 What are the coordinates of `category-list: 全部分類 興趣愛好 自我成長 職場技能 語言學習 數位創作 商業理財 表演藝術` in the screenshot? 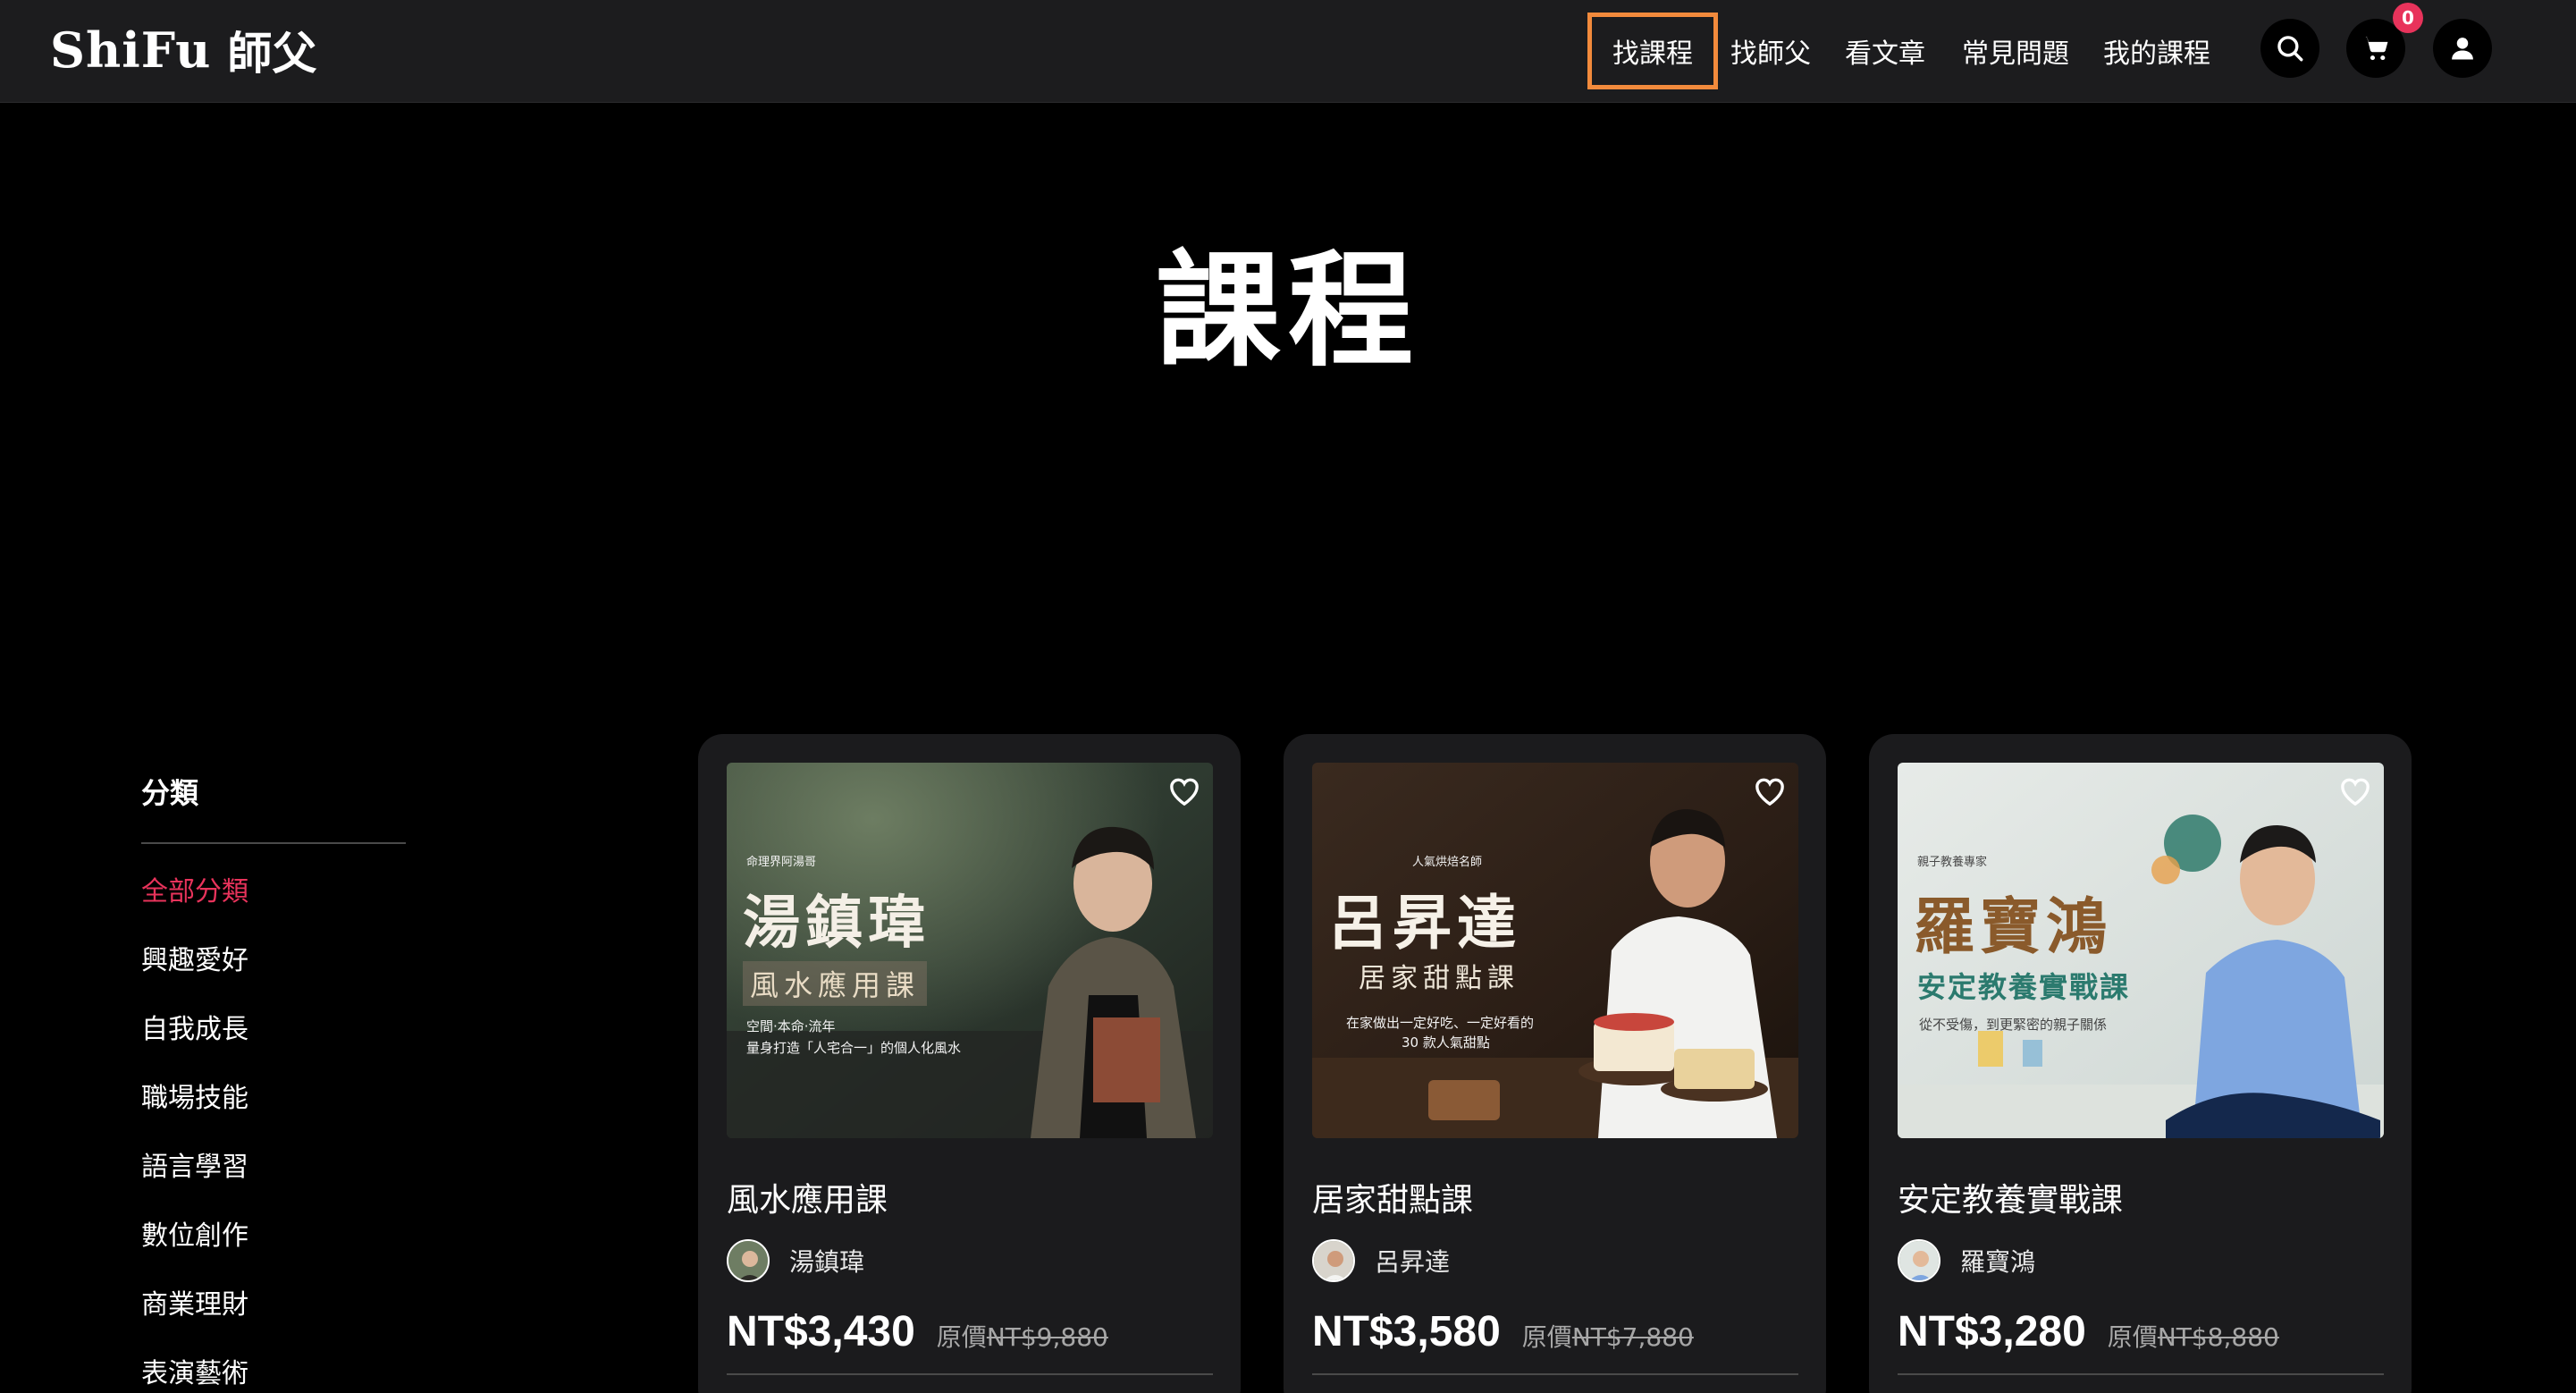 It's located at (273, 1134).